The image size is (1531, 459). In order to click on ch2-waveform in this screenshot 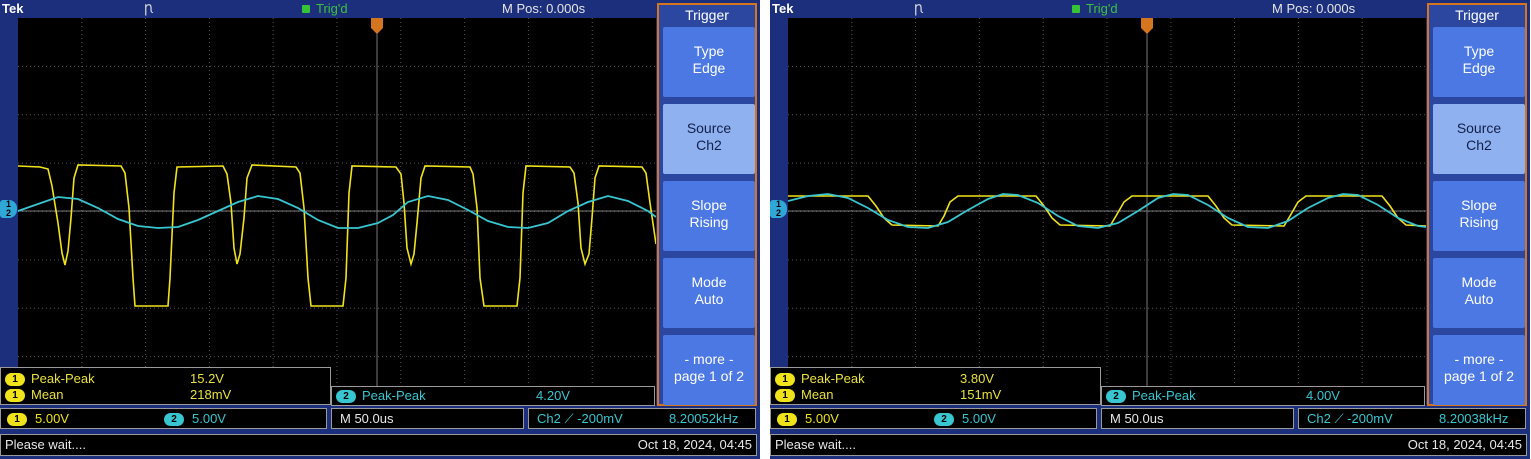, I will do `click(337, 212)`.